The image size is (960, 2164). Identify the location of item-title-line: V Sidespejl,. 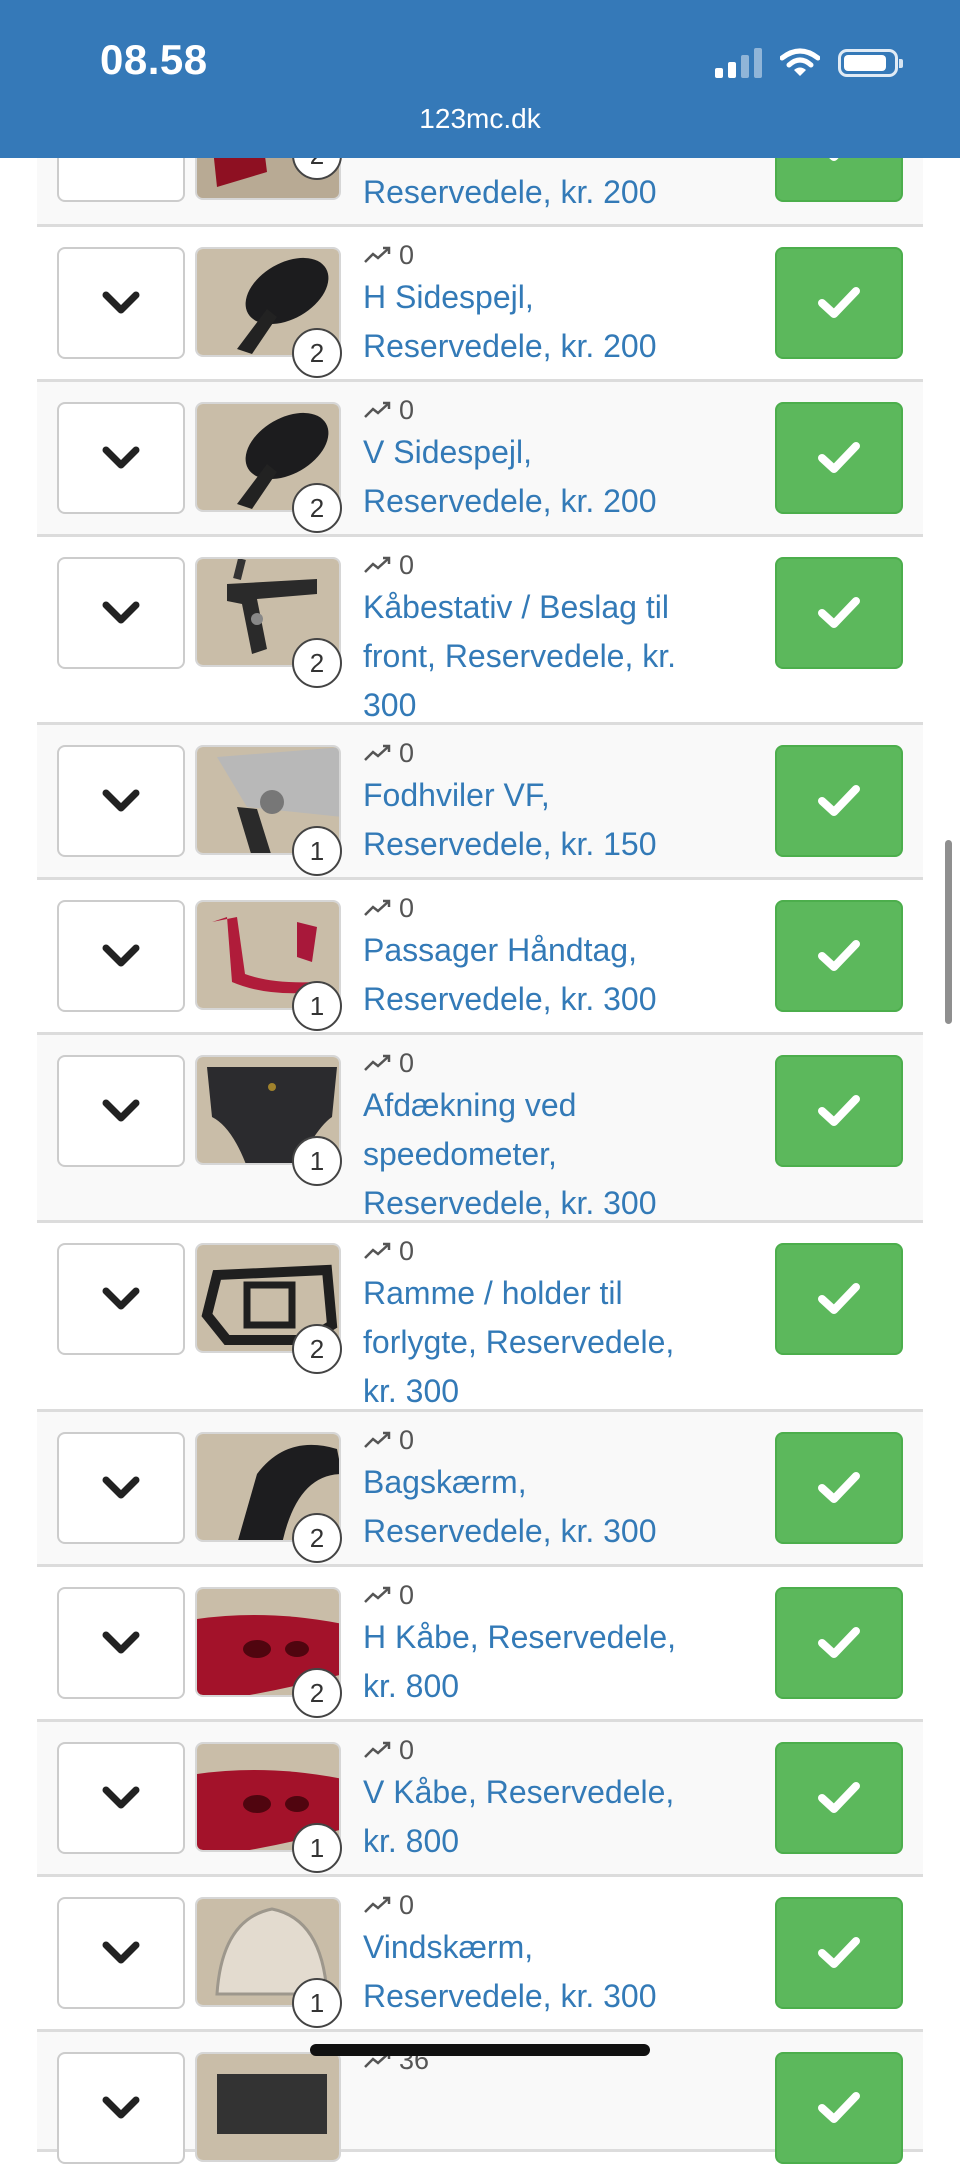
(447, 452).